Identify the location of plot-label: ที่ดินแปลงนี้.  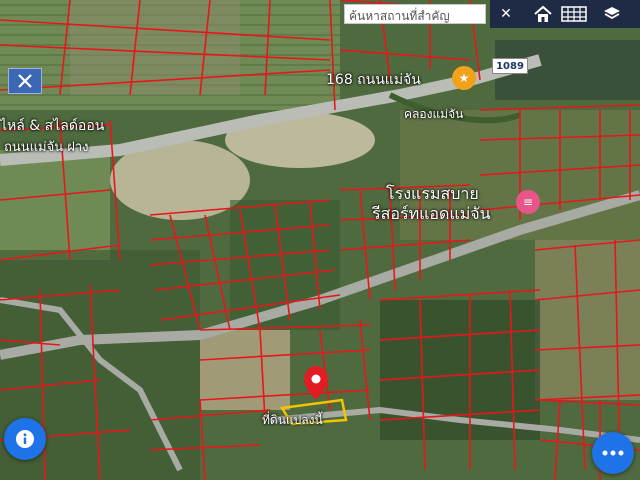
(292, 420).